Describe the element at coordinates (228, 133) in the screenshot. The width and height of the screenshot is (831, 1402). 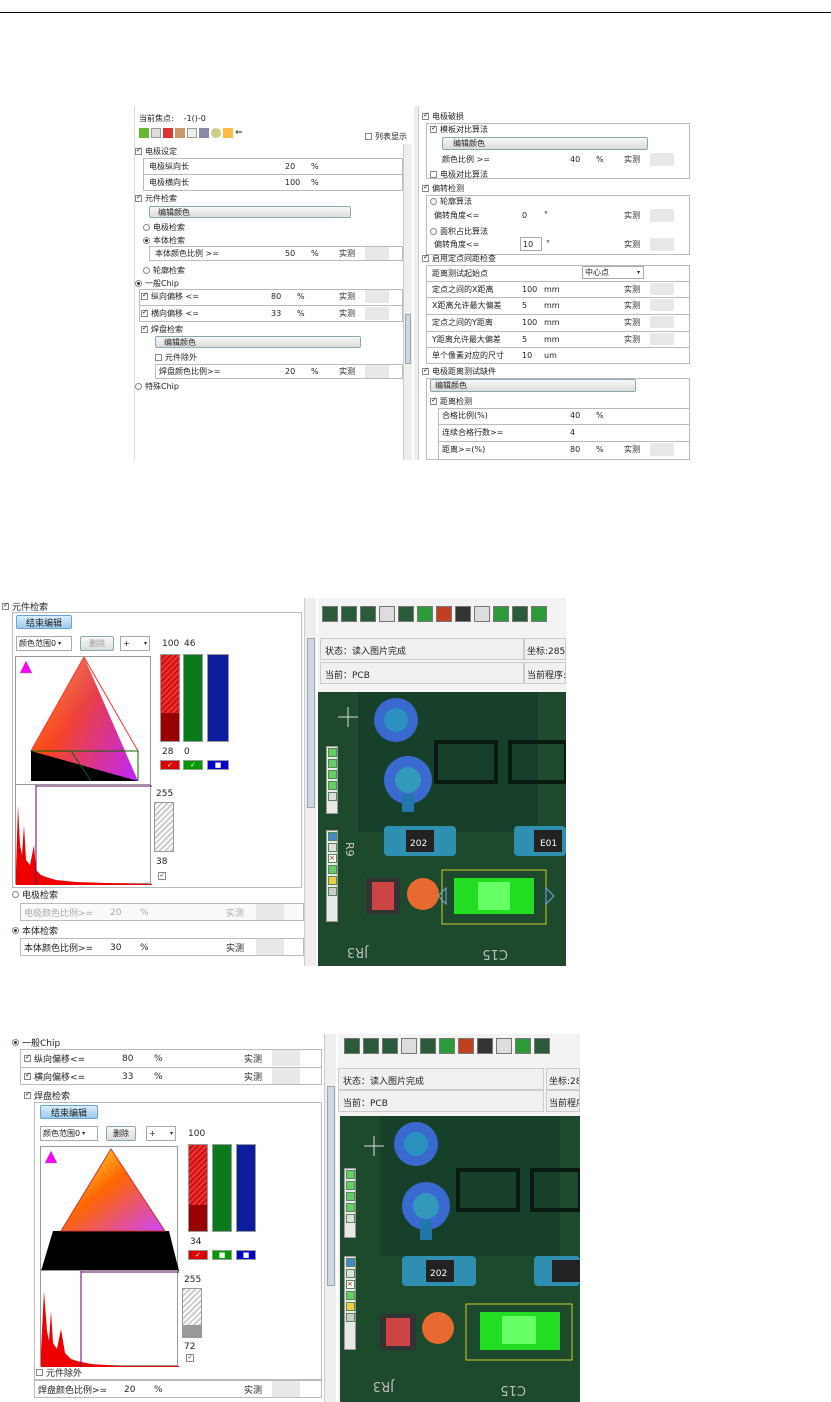
I see `page-icon` at that location.